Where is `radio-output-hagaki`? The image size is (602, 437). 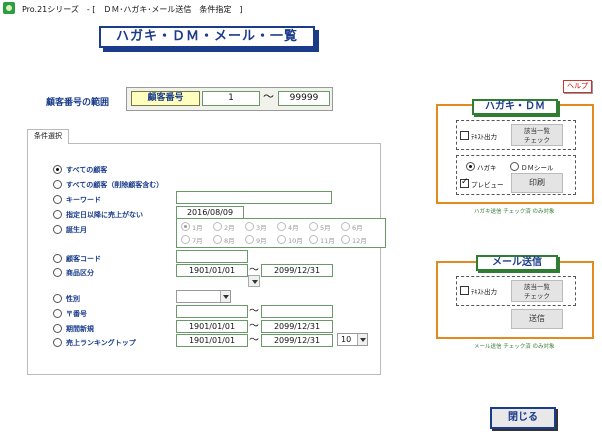 radio-output-hagaki is located at coordinates (470, 166).